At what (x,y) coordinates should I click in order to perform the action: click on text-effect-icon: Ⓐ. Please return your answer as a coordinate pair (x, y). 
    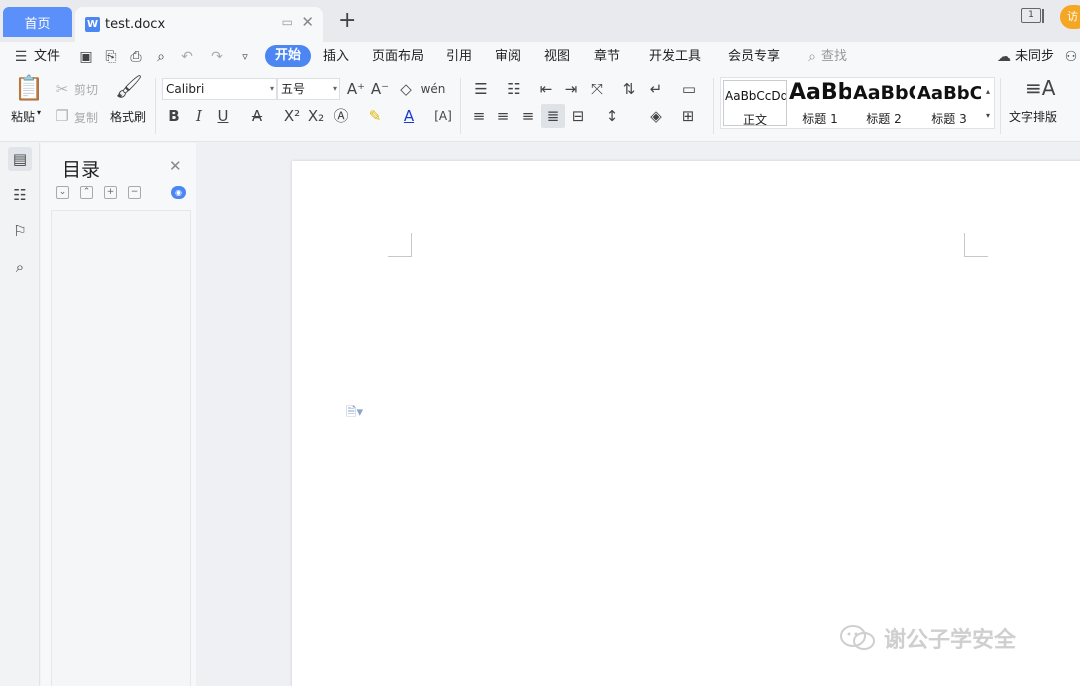
    Looking at the image, I should click on (341, 116).